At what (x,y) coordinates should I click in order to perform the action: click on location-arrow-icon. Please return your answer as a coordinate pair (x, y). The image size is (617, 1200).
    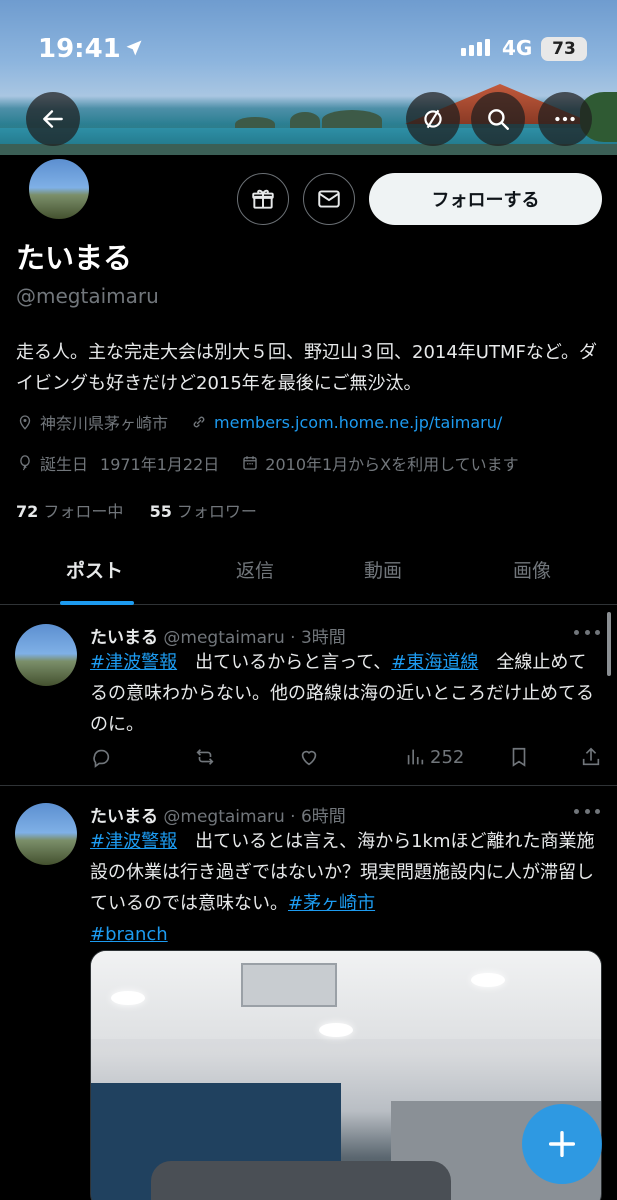
    Looking at the image, I should click on (134, 48).